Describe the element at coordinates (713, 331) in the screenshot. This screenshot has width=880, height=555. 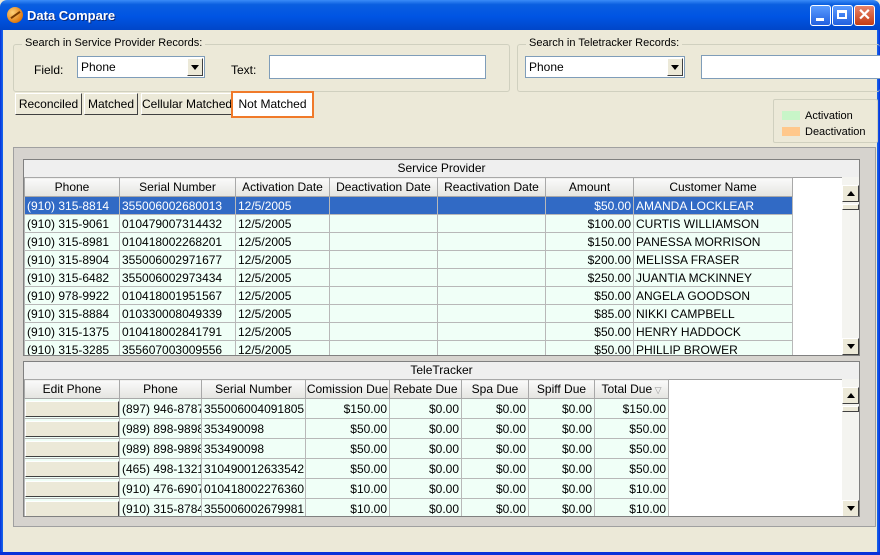
I see `table-cell: HENRY HADDOCK` at that location.